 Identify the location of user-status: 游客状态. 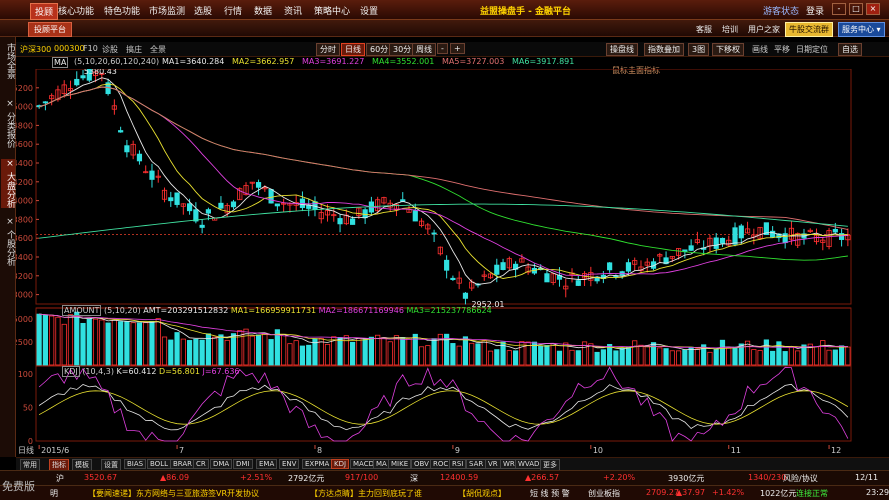
(781, 12).